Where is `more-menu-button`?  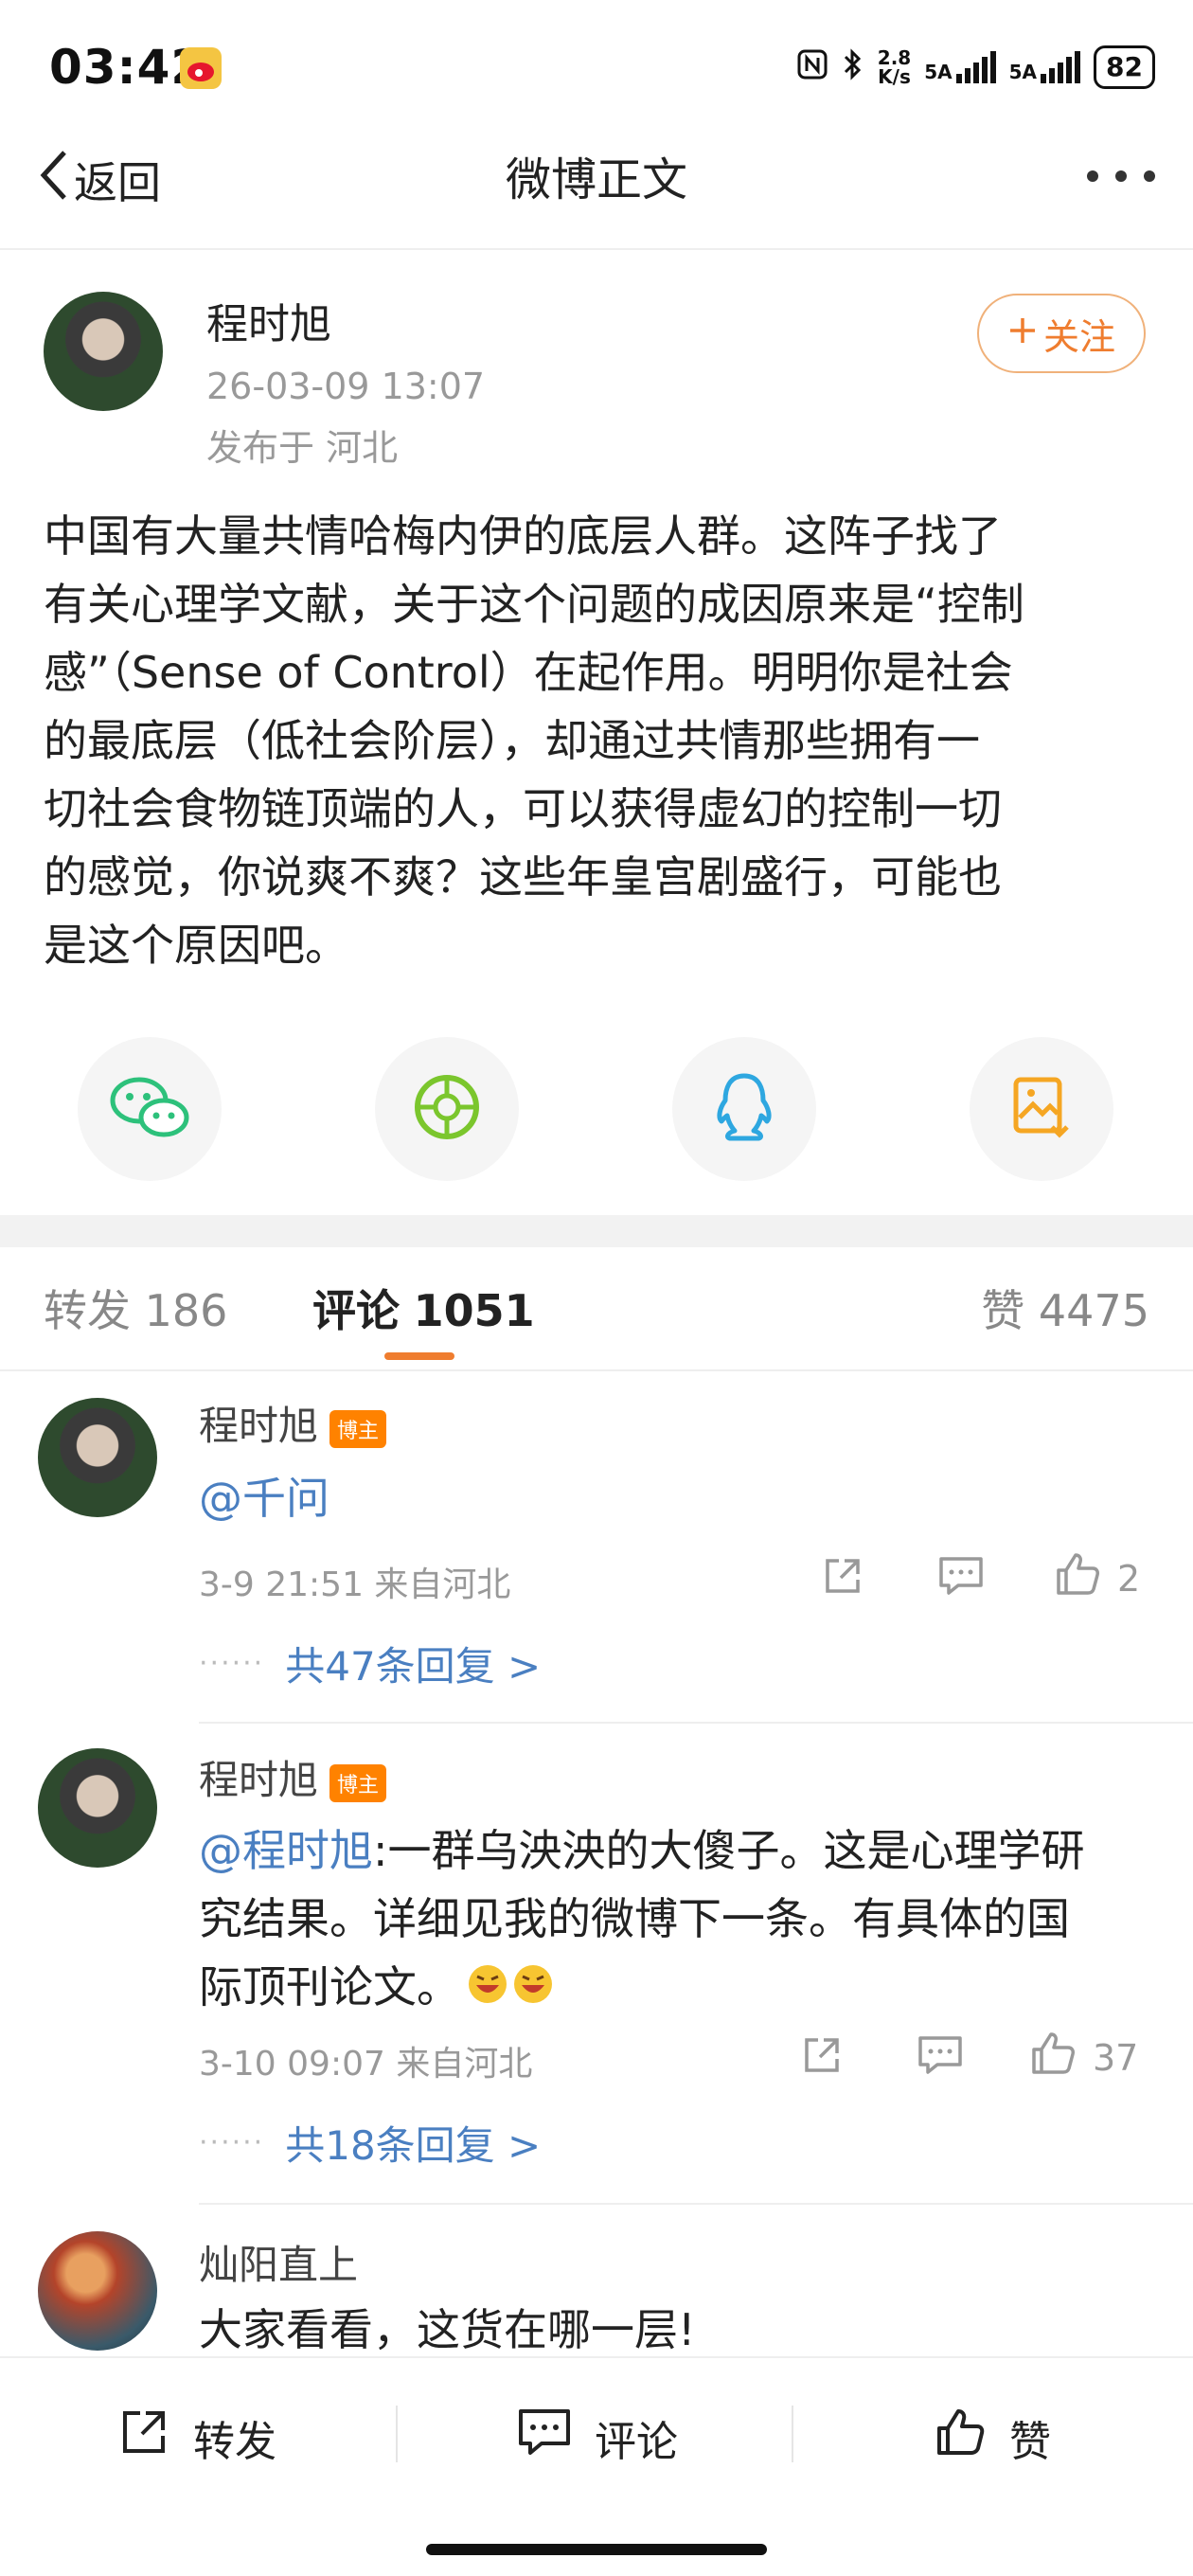 more-menu-button is located at coordinates (1121, 176).